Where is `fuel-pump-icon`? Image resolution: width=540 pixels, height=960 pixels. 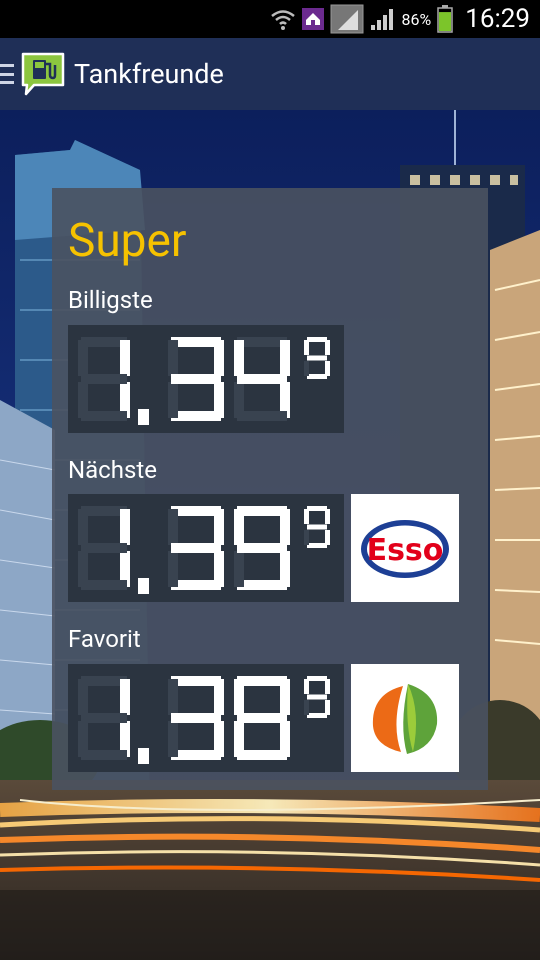
fuel-pump-icon is located at coordinates (43, 74).